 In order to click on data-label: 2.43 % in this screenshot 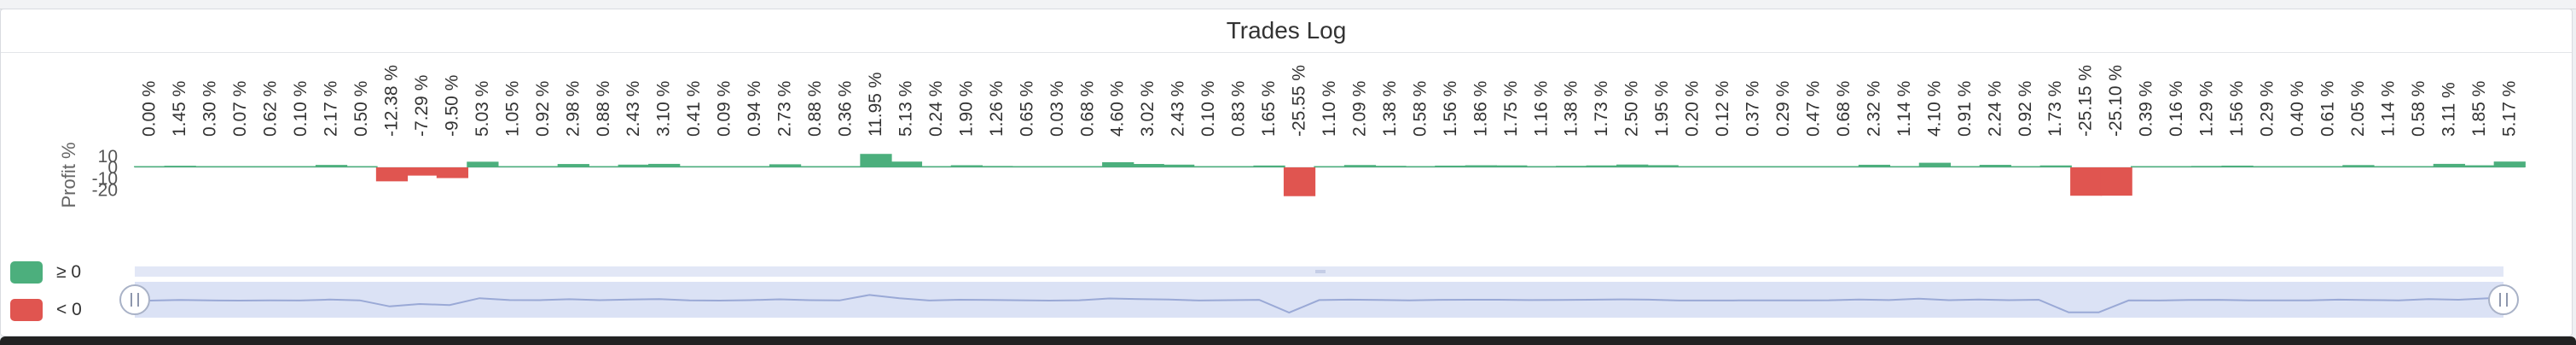, I will do `click(633, 109)`.